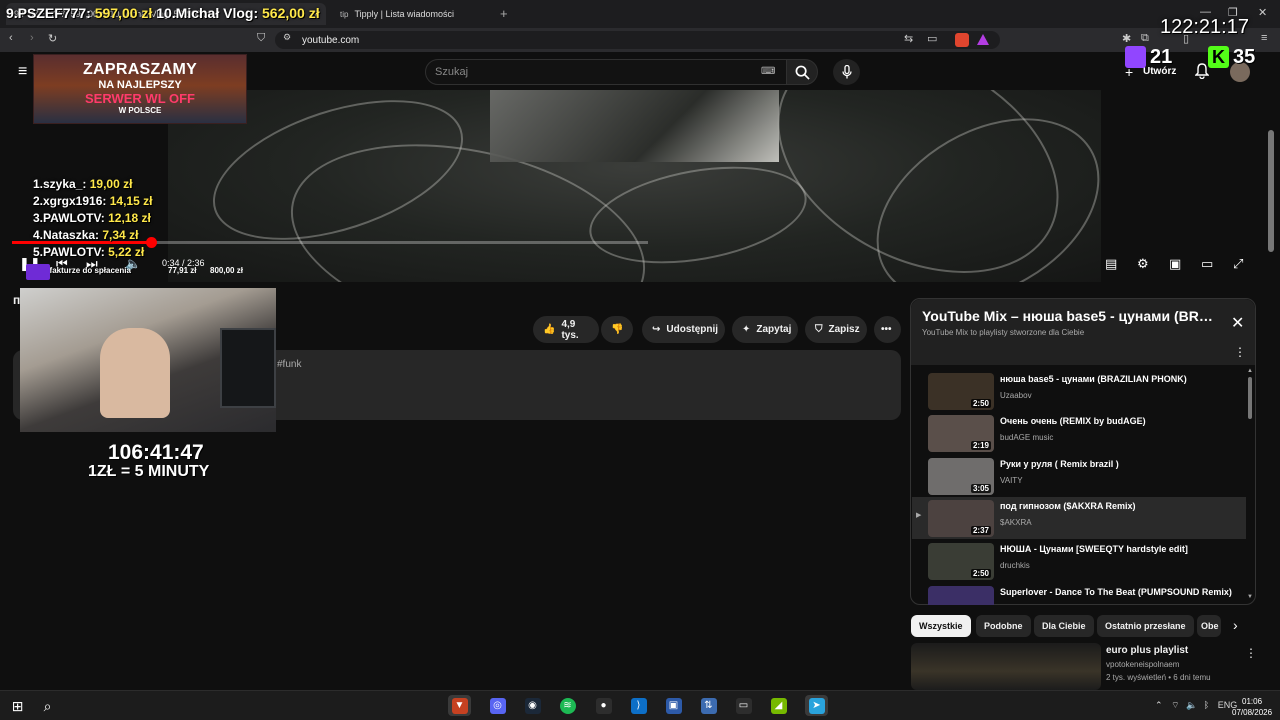 This screenshot has height=720, width=1280. I want to click on cast-icon: ▭, so click(932, 38).